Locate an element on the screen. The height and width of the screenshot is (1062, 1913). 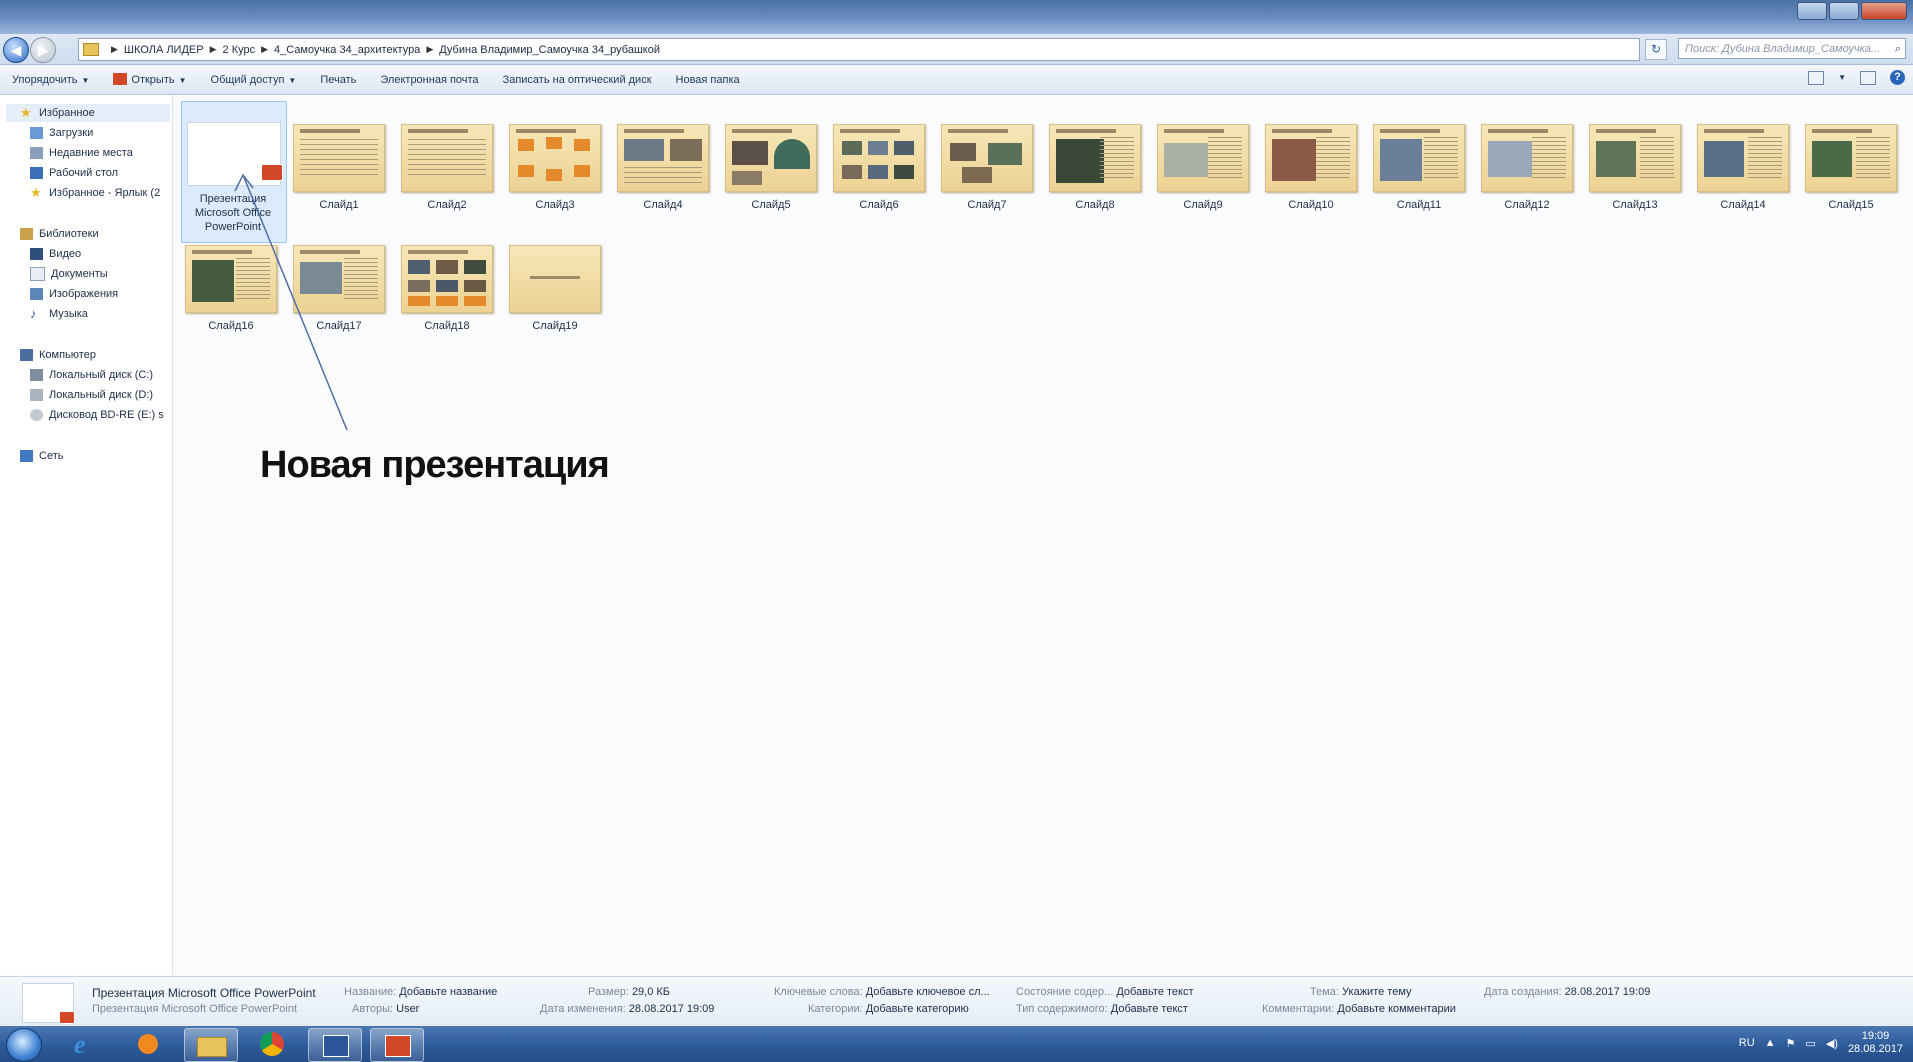
back-arrow-icon: ◀ is located at coordinates (16, 50).